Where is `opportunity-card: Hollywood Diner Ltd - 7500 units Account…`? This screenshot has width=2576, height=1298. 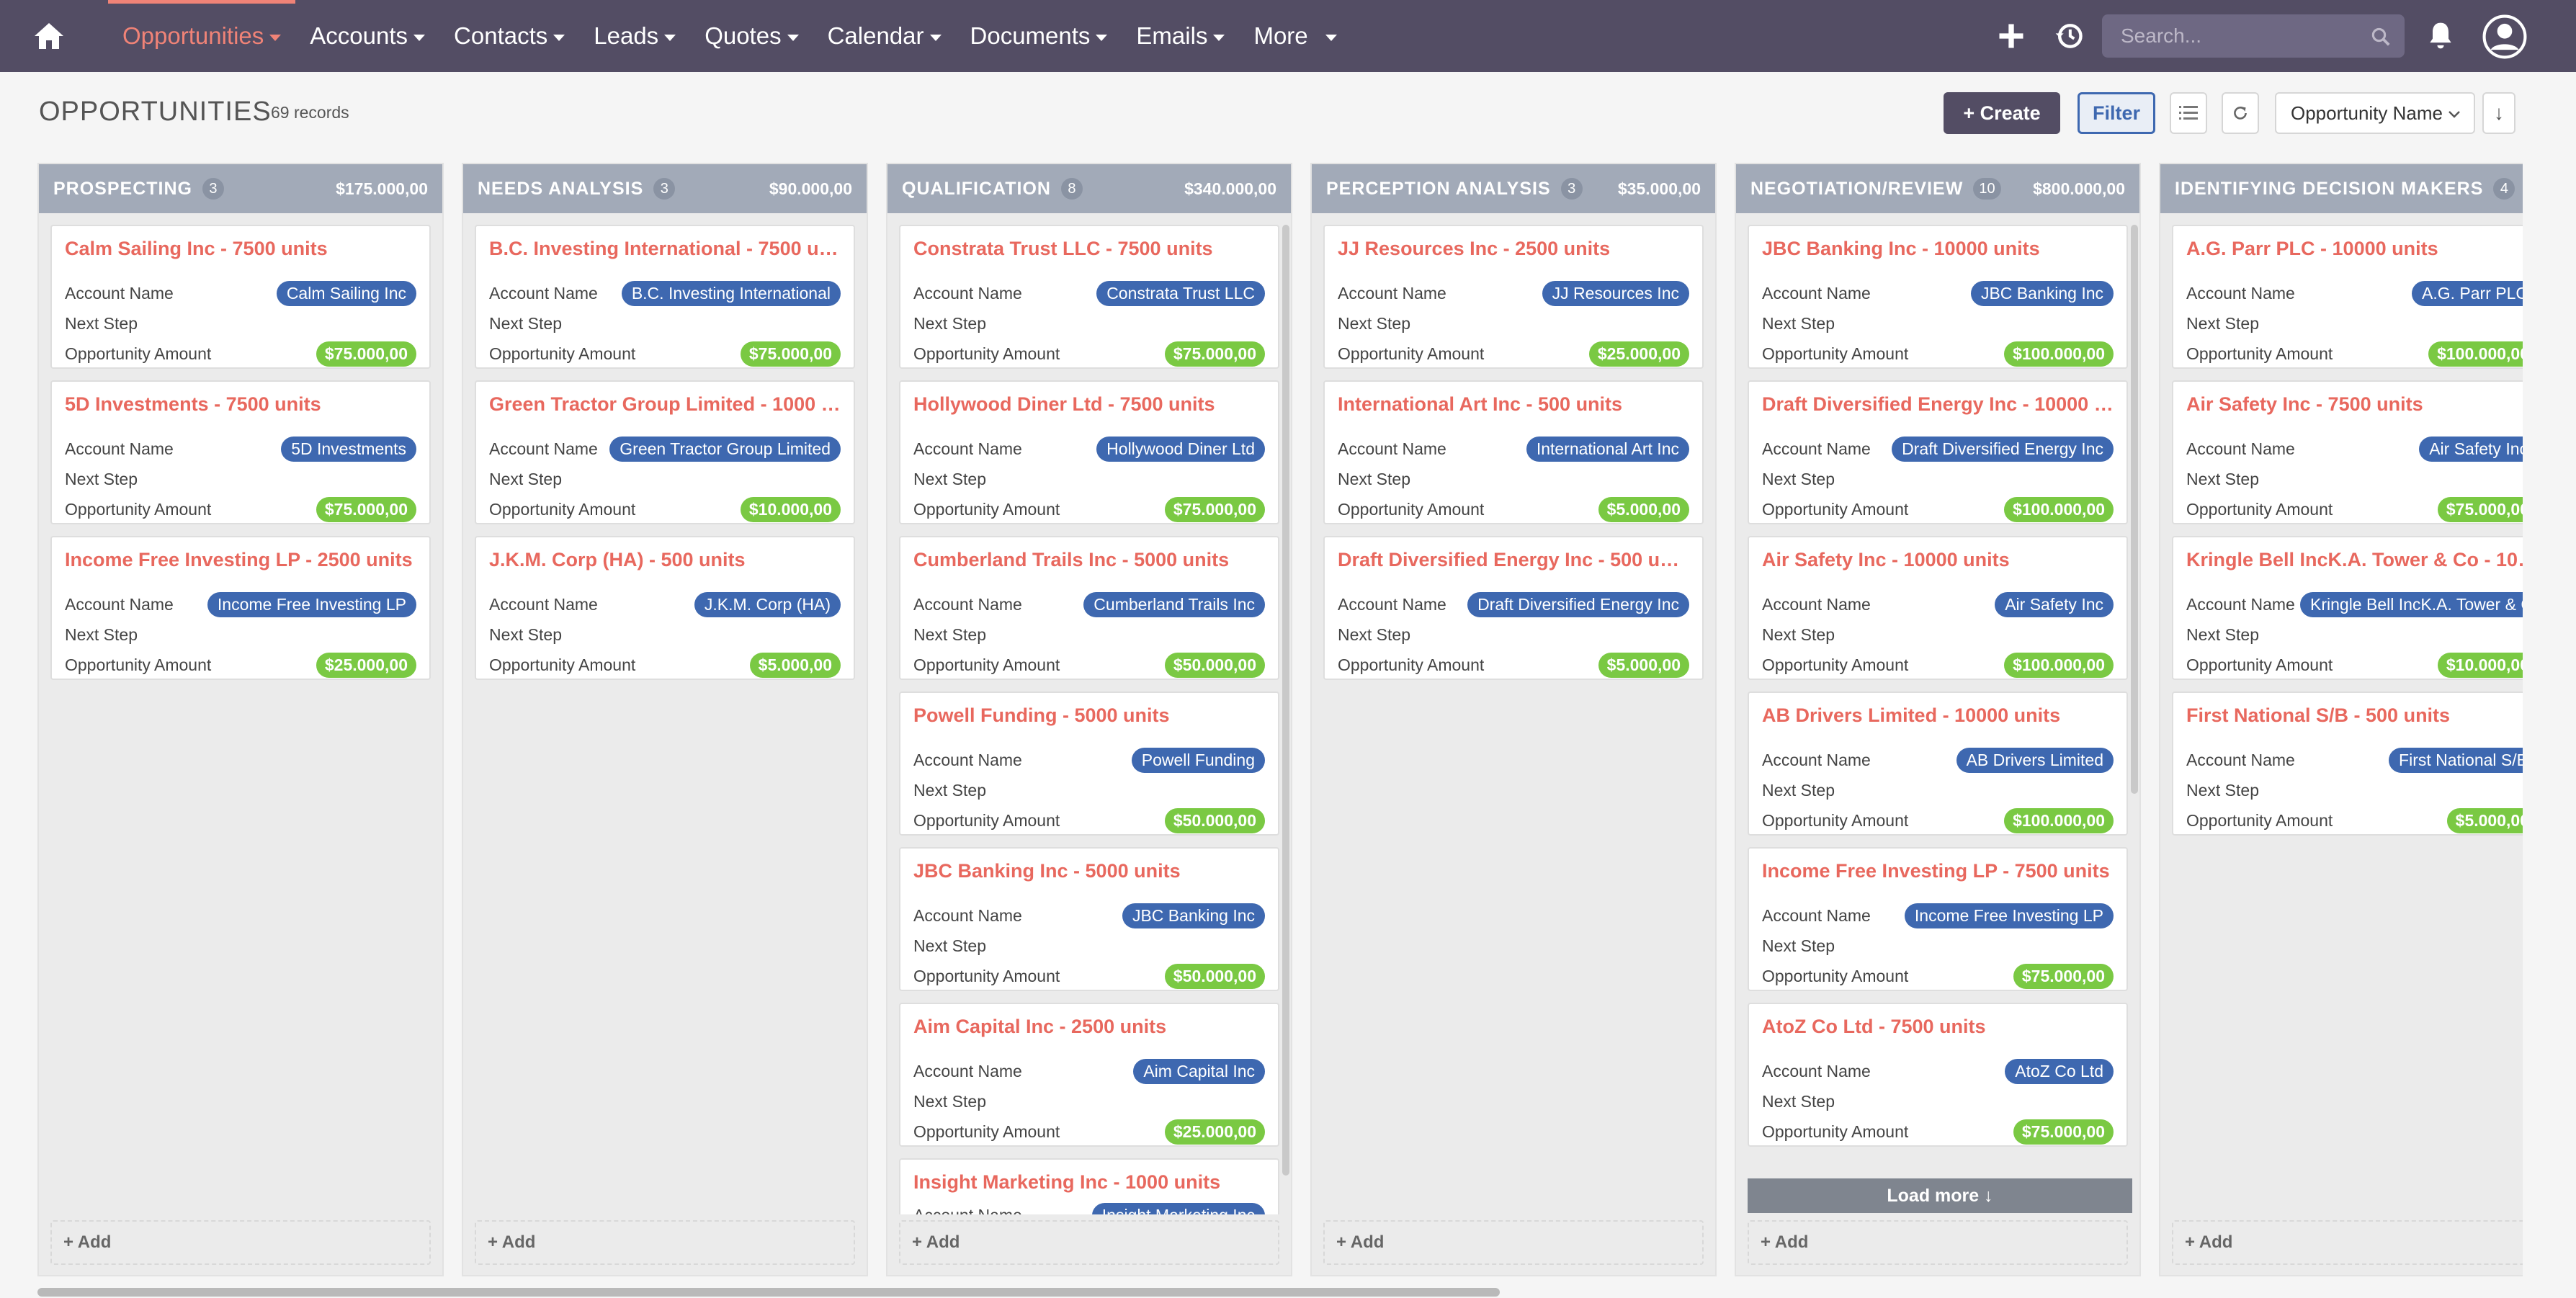 opportunity-card: Hollywood Diner Ltd - 7500 units Account… is located at coordinates (1089, 452).